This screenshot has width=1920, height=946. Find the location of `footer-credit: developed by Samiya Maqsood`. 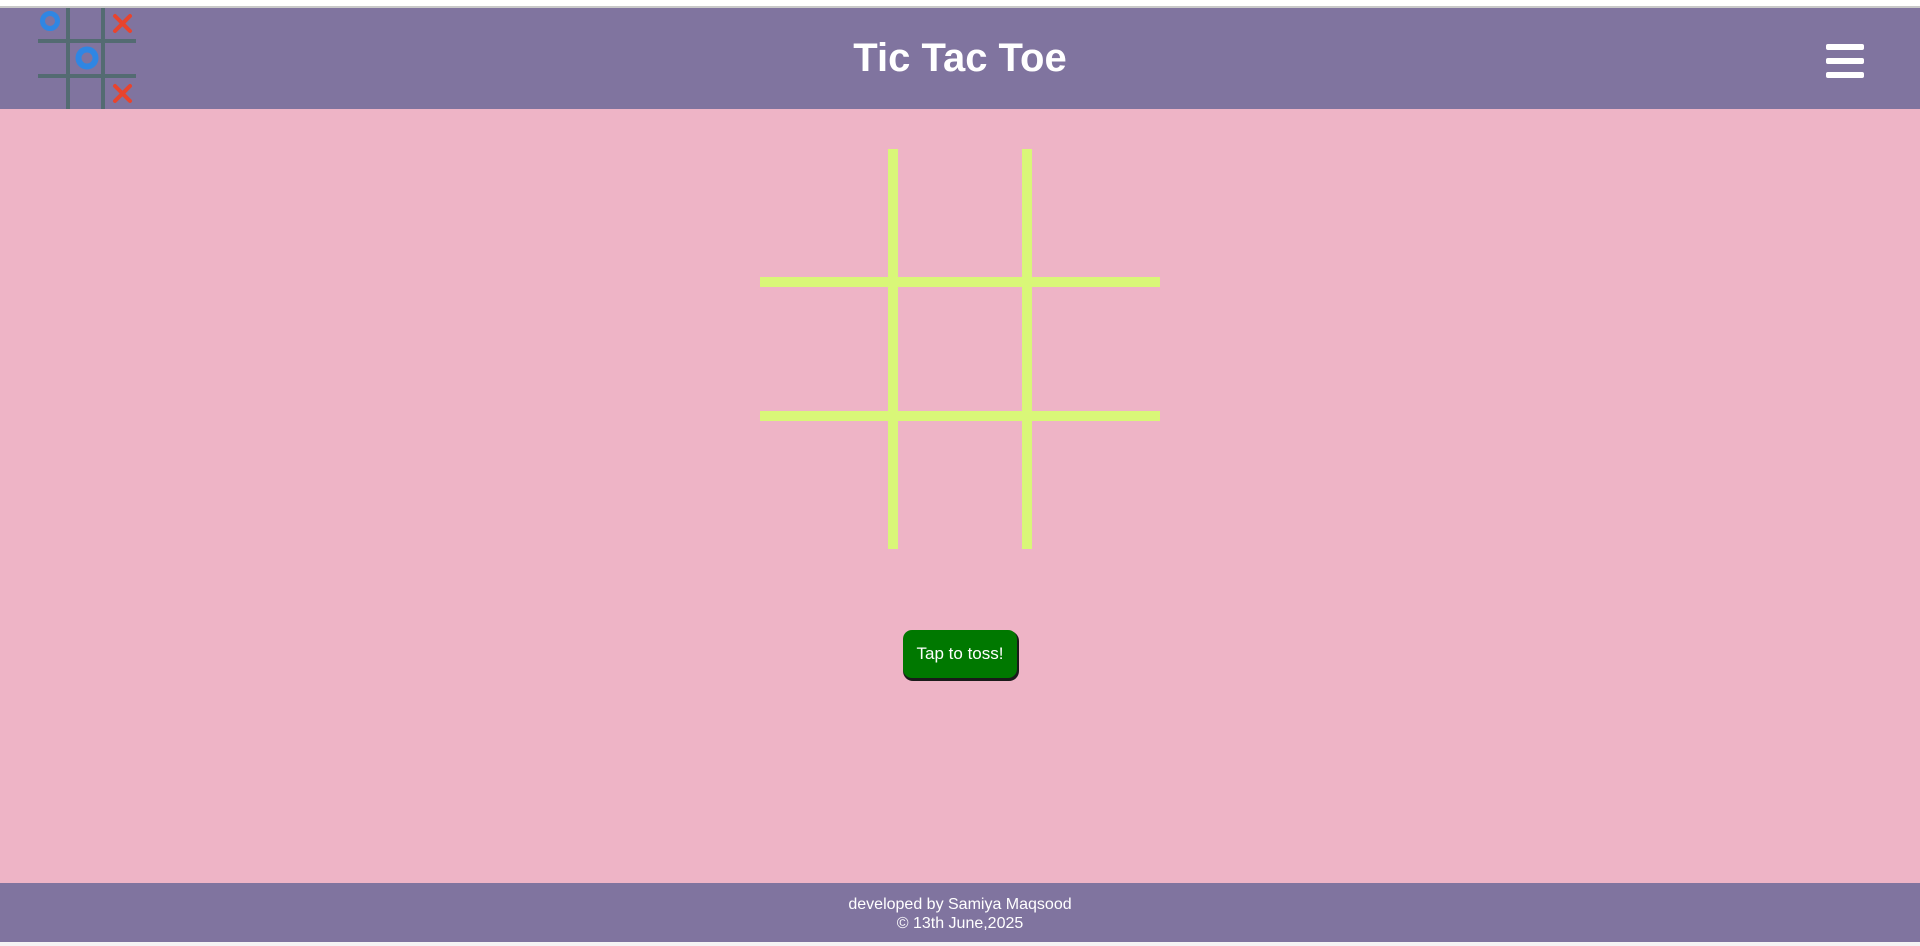

footer-credit: developed by Samiya Maqsood is located at coordinates (960, 904).